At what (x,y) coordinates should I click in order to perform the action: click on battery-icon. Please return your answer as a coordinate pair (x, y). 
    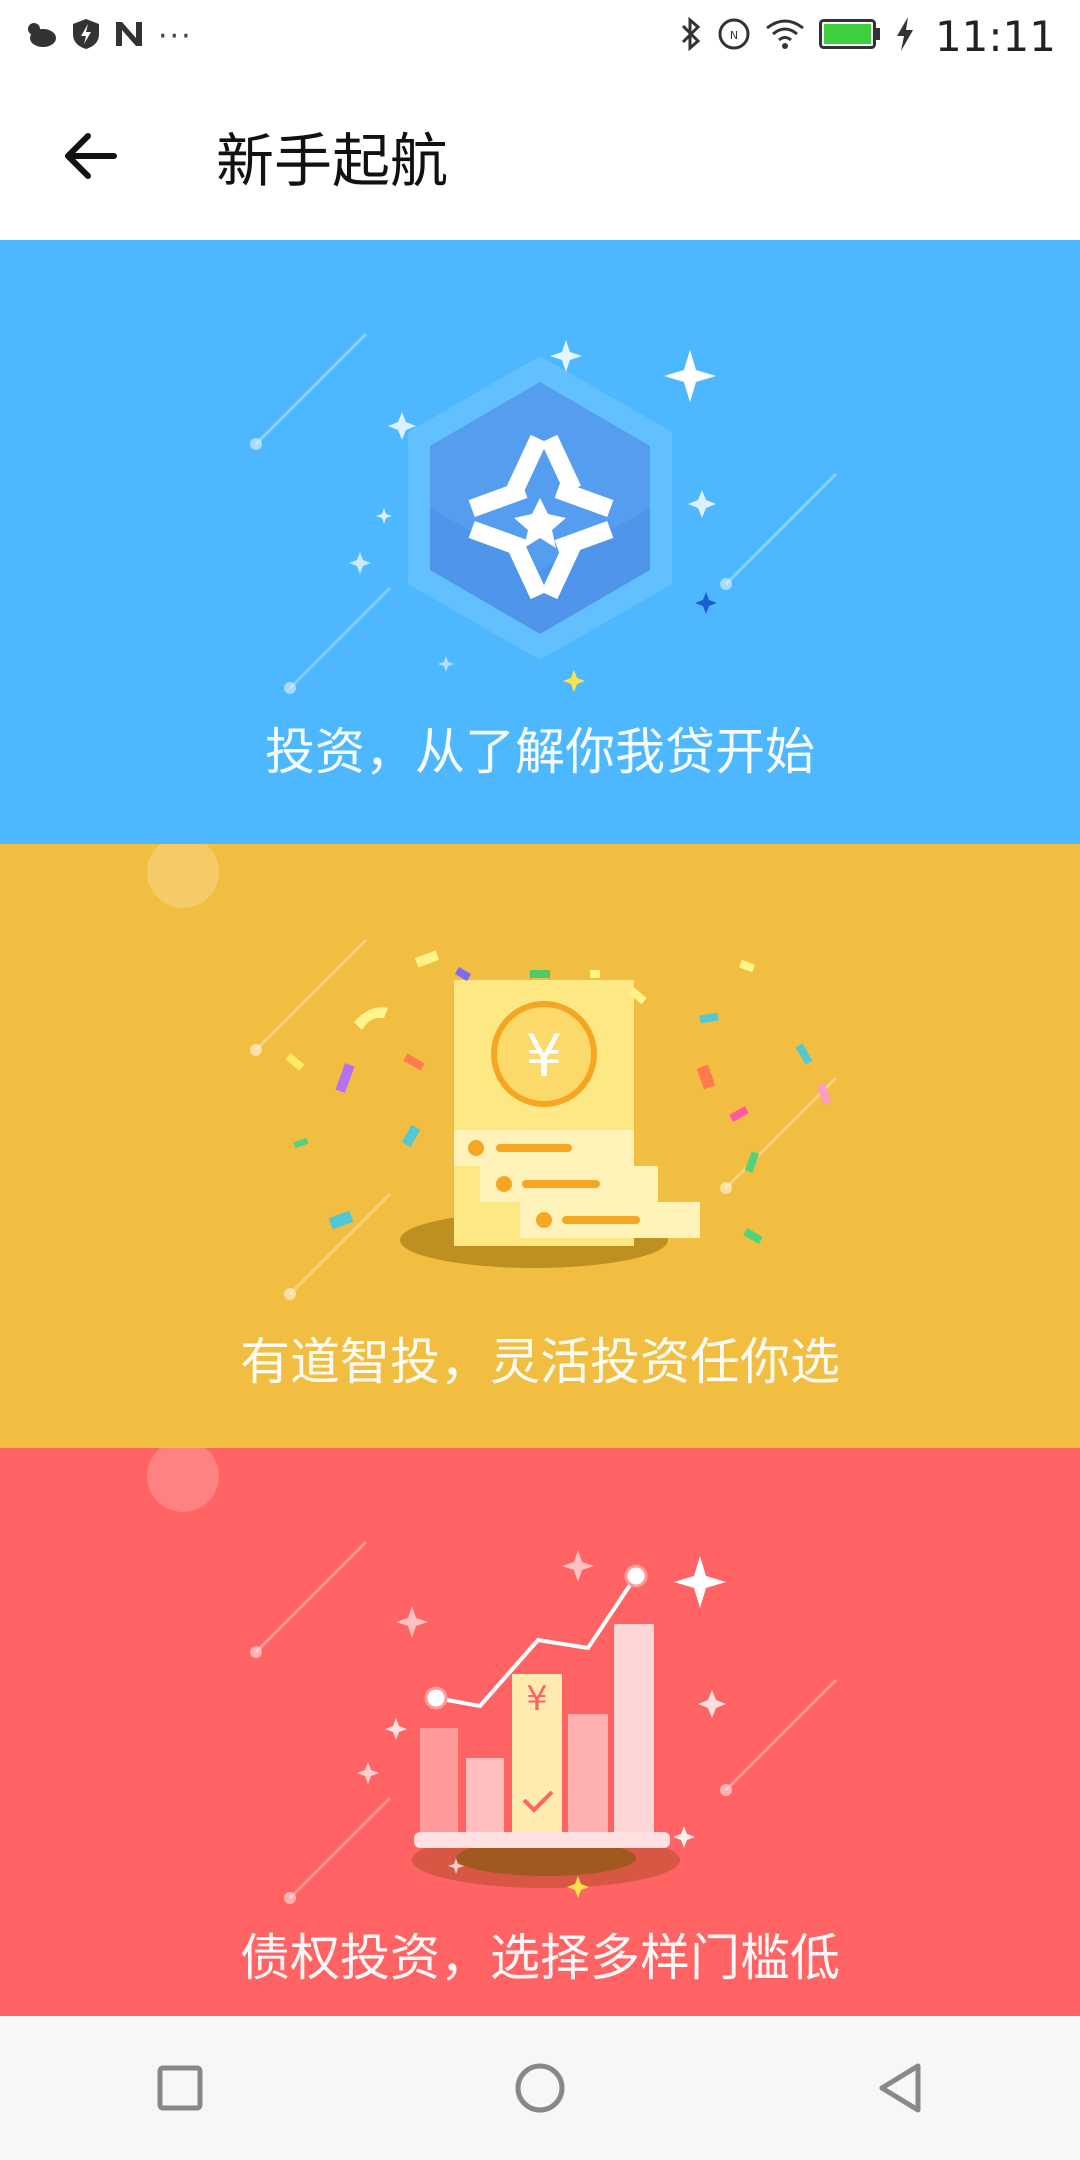
    Looking at the image, I should click on (849, 36).